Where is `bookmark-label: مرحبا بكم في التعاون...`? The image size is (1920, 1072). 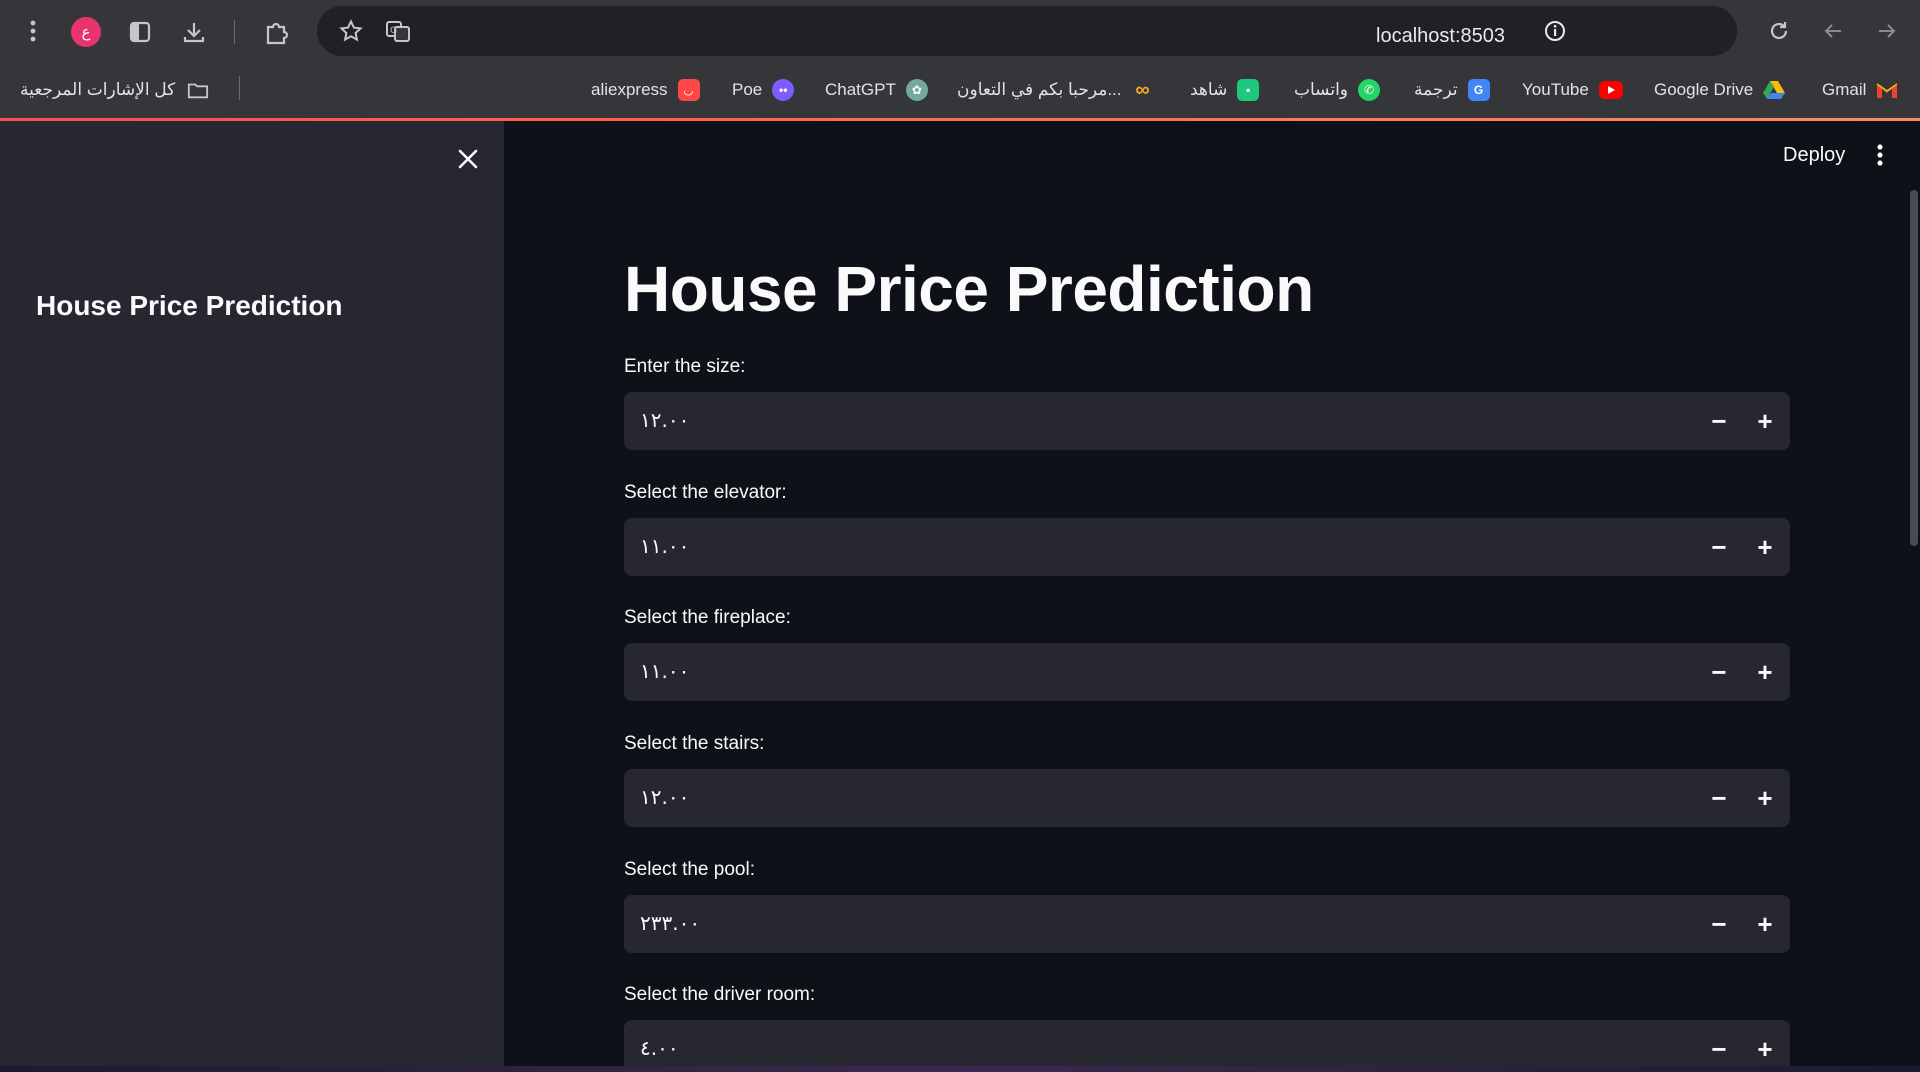 bookmark-label: مرحبا بكم في التعاون... is located at coordinates (1039, 89).